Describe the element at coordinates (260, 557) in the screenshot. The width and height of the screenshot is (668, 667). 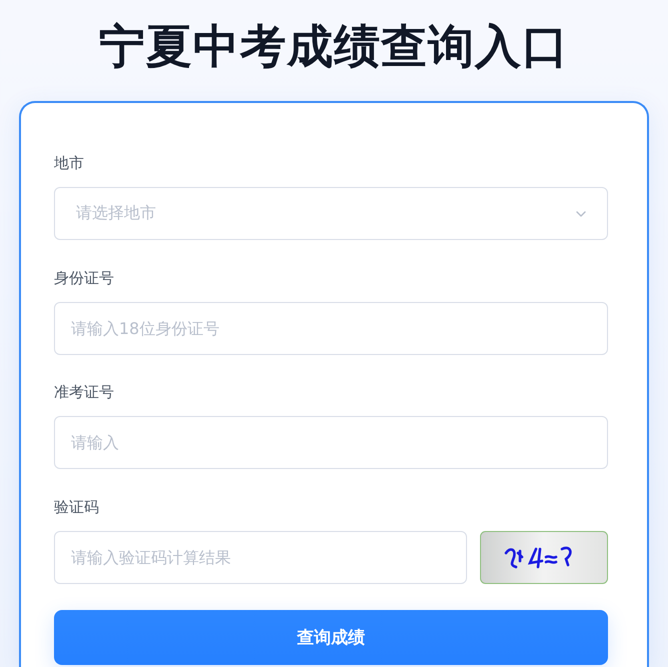
I see `captcha-input-field: 请输入验证码计算结果` at that location.